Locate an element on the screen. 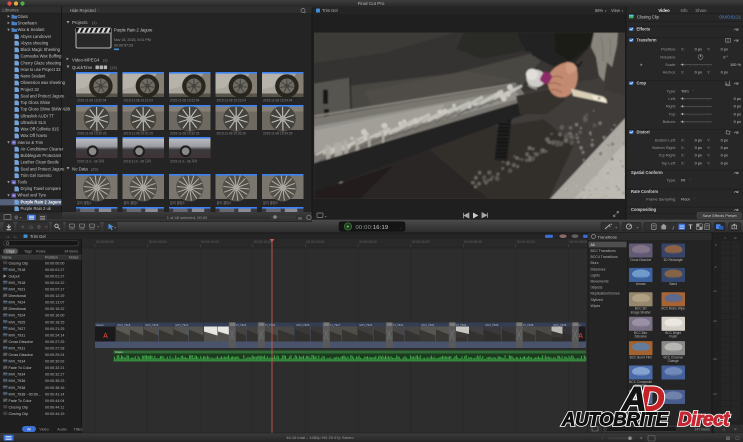  svg-text: T is located at coordinates (691, 227).